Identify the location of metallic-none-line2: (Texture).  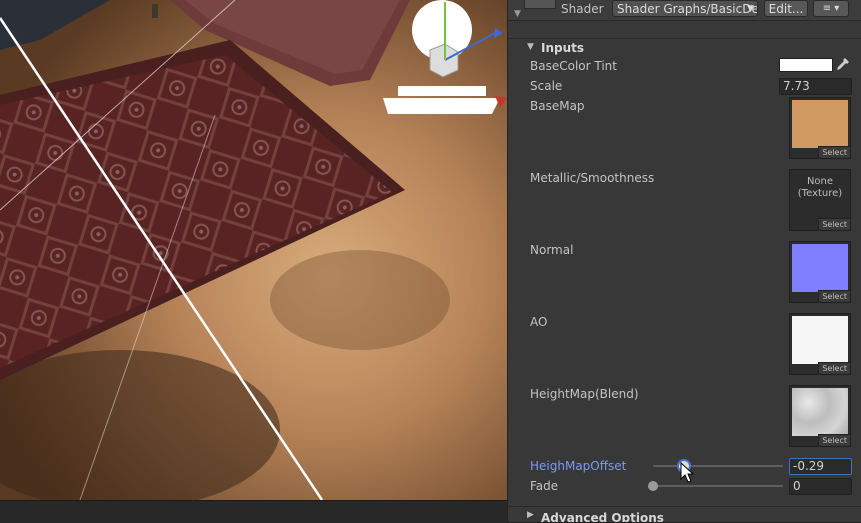
(820, 193).